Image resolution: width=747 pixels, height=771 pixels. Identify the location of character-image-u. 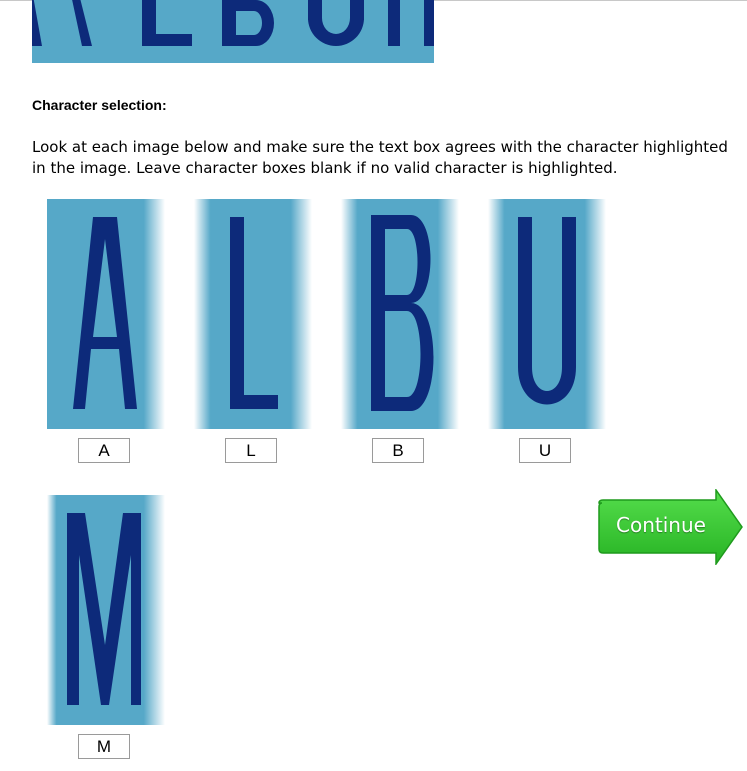
(547, 314).